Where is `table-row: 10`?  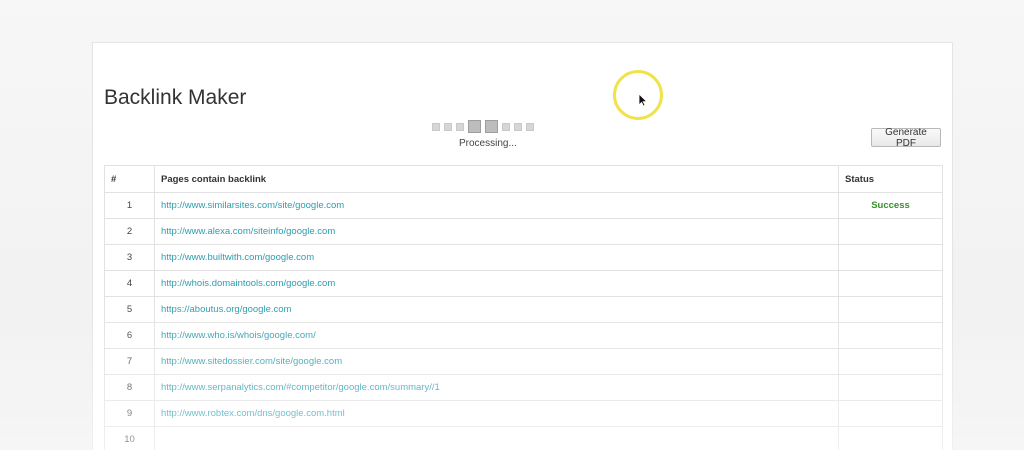 table-row: 10 is located at coordinates (523, 438).